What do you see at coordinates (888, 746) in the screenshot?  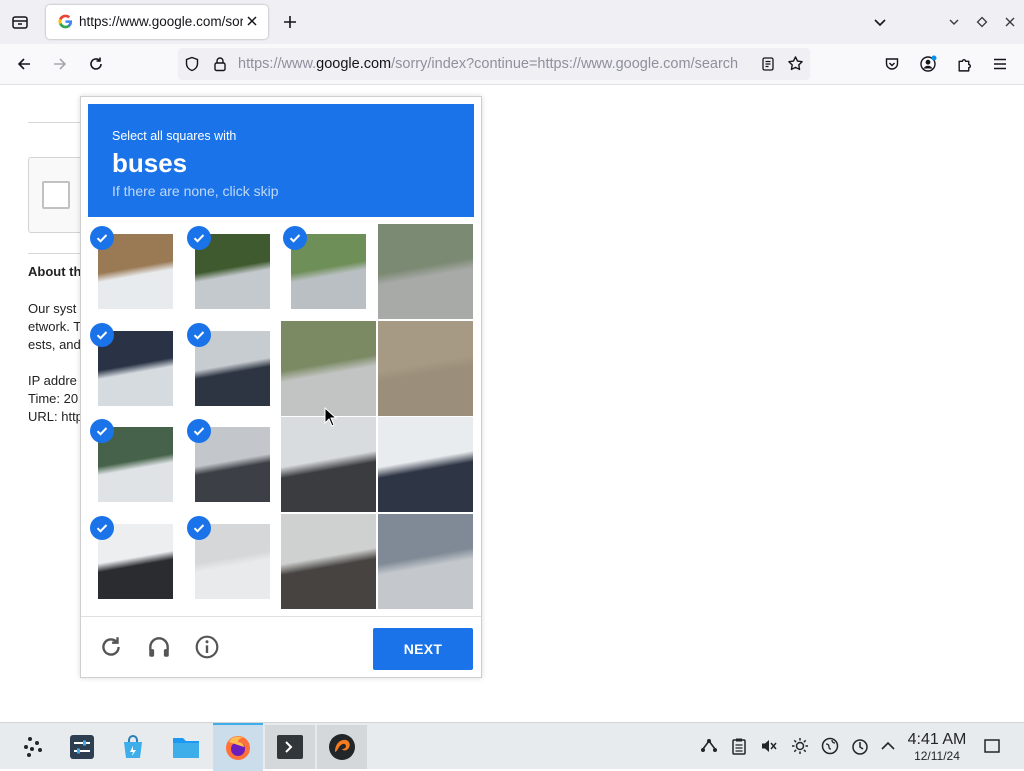 I see `show-hidden-tray-icon` at bounding box center [888, 746].